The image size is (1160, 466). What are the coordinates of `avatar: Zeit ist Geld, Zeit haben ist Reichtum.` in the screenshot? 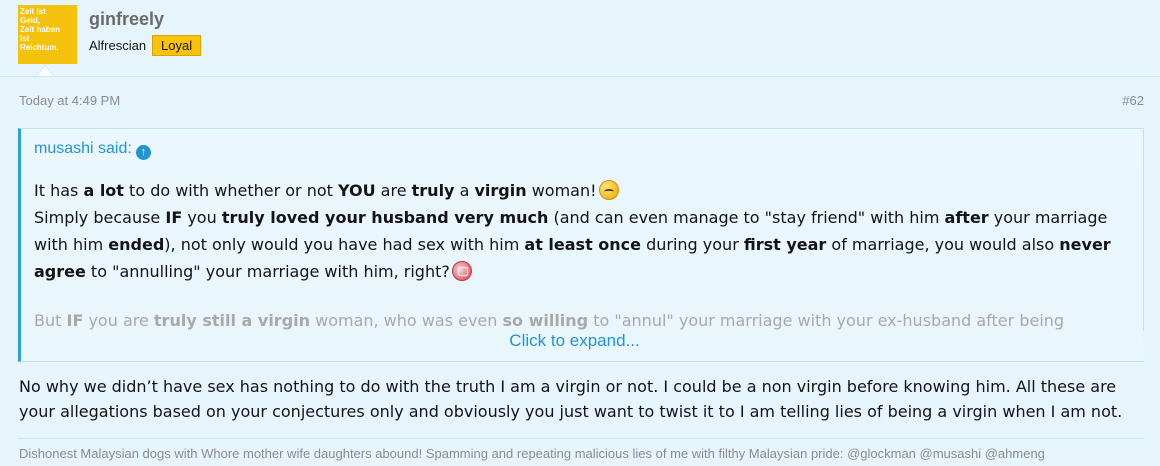 It's located at (47, 34).